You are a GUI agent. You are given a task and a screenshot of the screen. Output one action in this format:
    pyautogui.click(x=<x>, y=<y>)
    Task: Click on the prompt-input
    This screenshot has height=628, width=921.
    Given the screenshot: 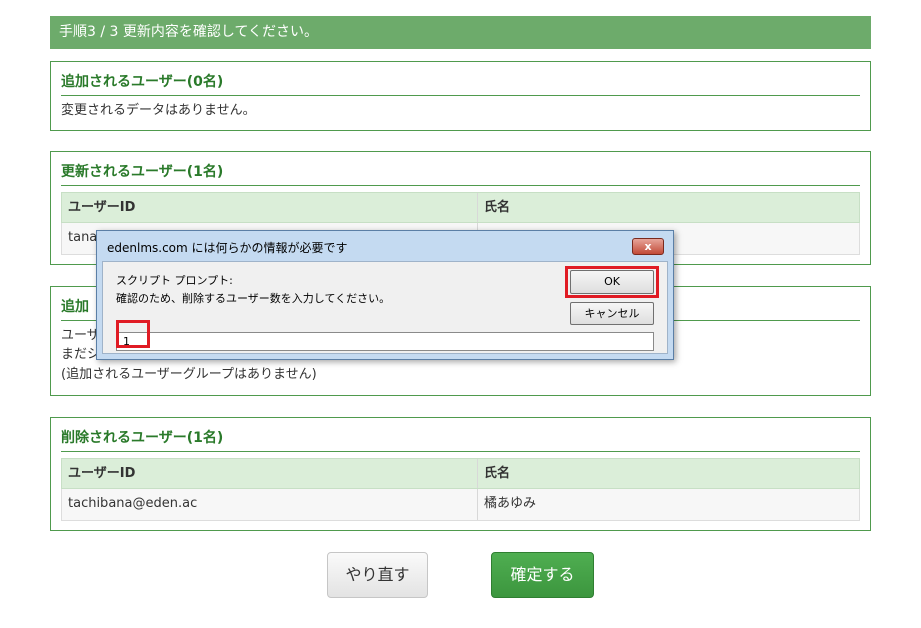 What is the action you would take?
    pyautogui.click(x=385, y=341)
    